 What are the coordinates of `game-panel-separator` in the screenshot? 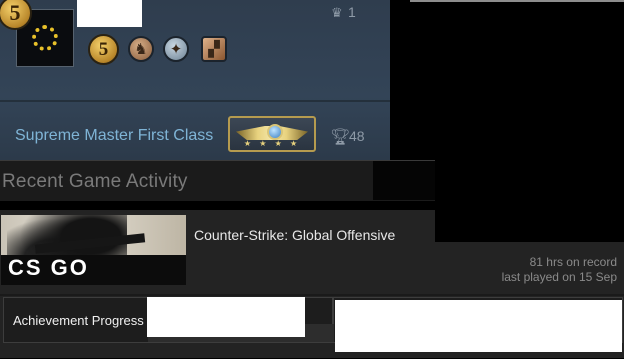 It's located at (312, 295).